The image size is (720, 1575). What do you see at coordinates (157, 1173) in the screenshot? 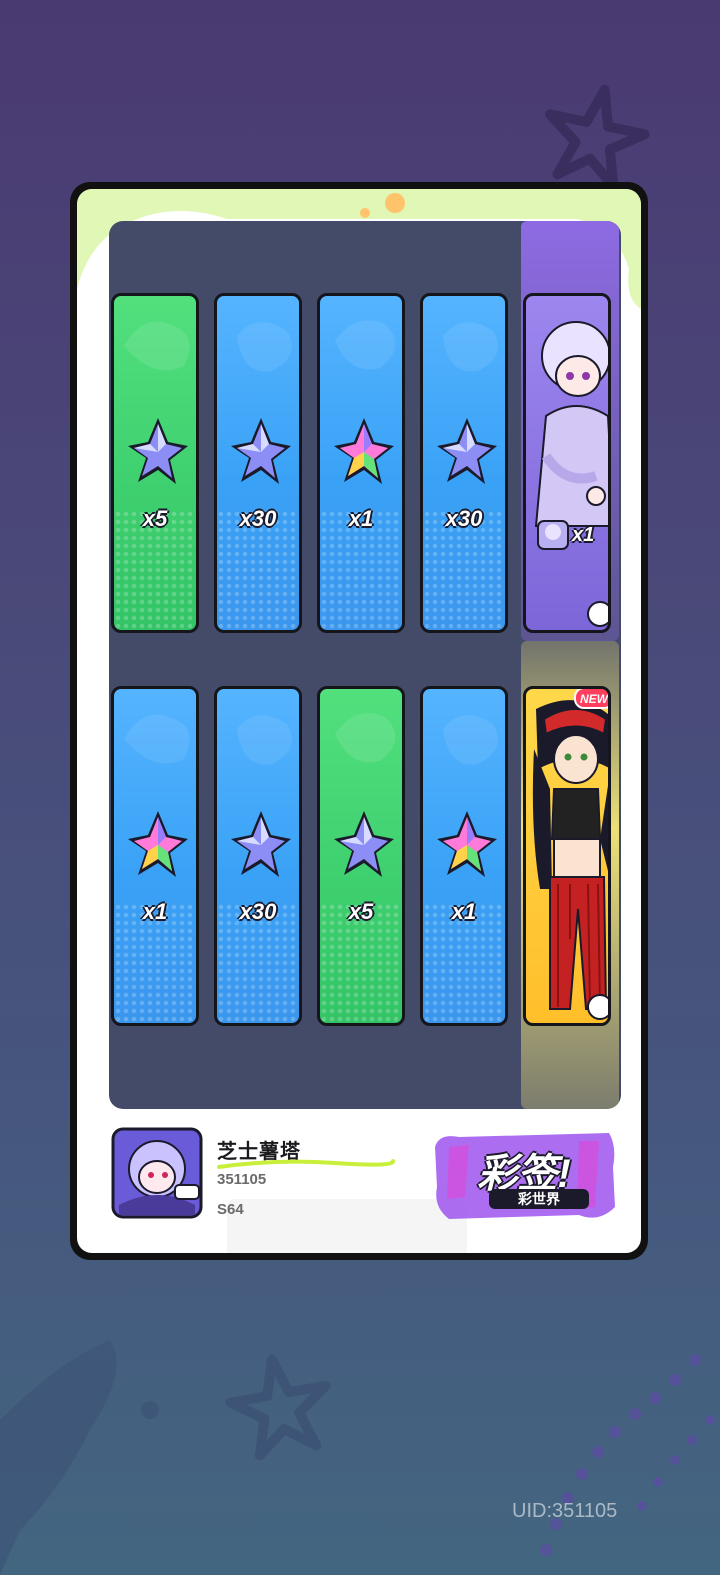
I see `player-avatar` at bounding box center [157, 1173].